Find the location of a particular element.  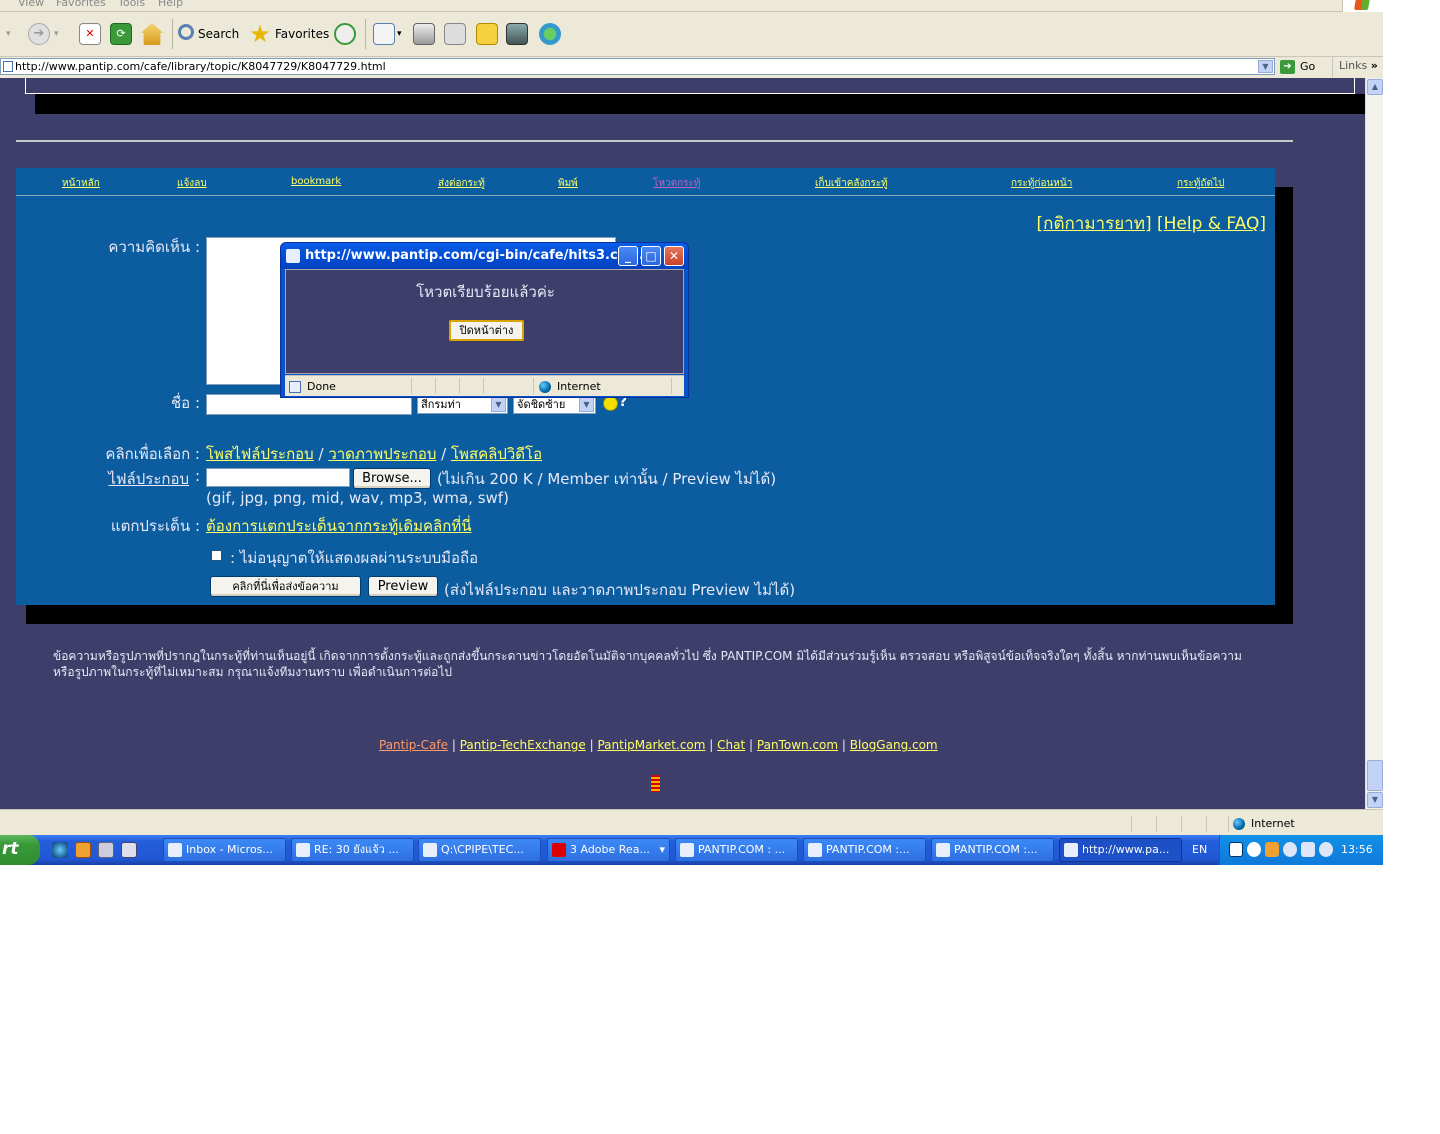

page-icon is located at coordinates (8, 66).